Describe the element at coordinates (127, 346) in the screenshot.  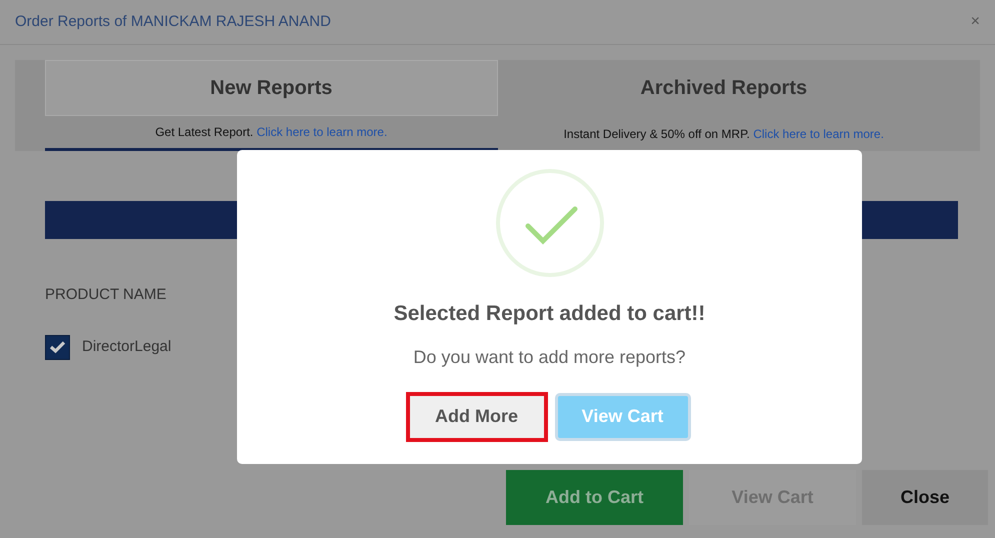
I see `product-name: DirectorLegal` at that location.